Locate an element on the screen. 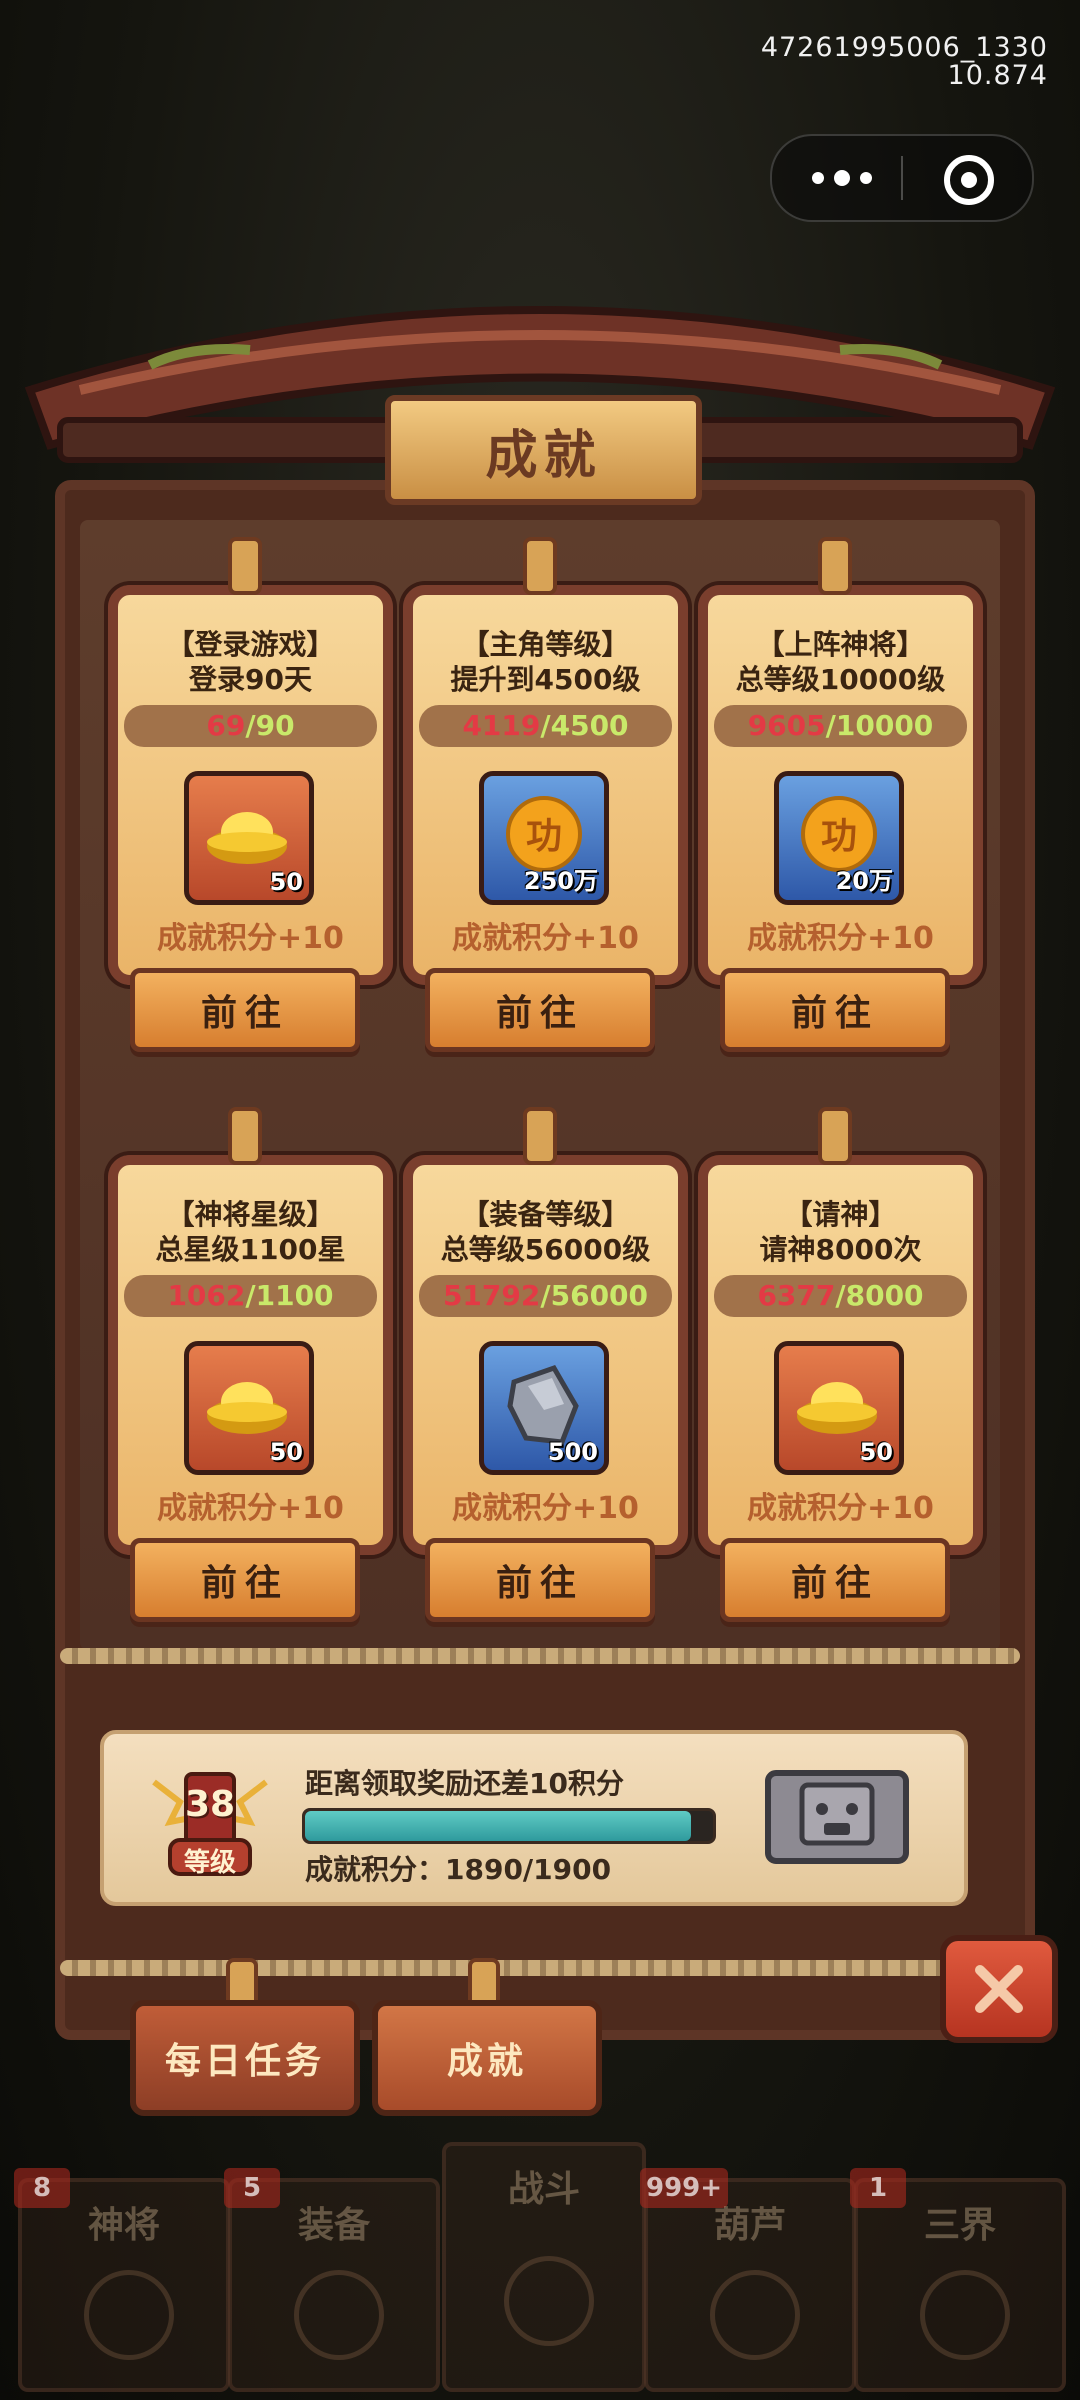 The width and height of the screenshot is (1080, 2400). reward-amount: 500 is located at coordinates (572, 1452).